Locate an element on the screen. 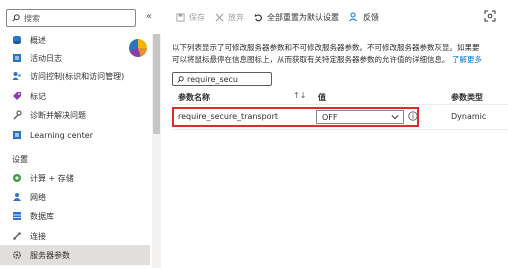 This screenshot has width=508, height=268. section-heading-settings: 设置 is located at coordinates (20, 159).